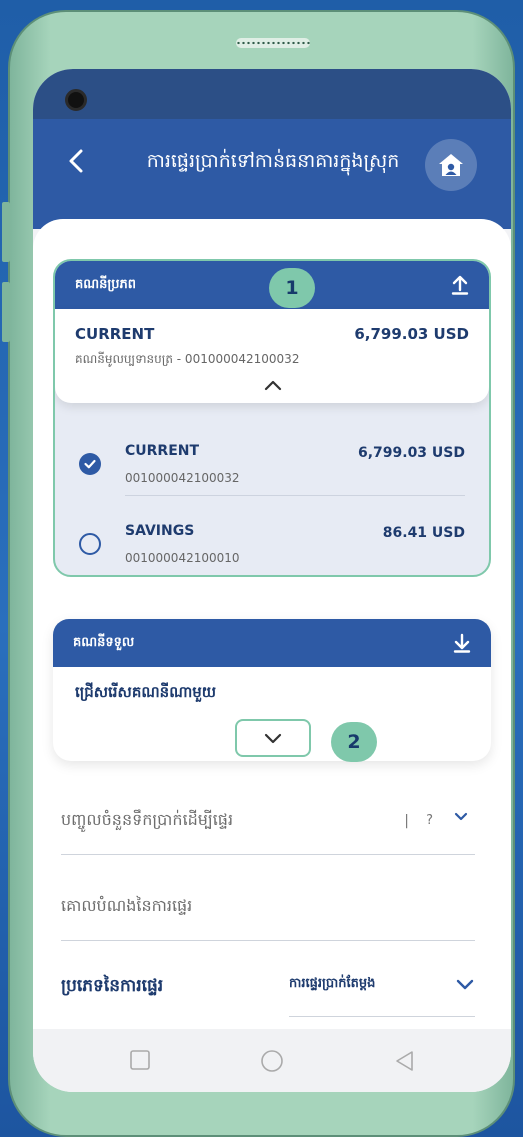 The width and height of the screenshot is (523, 1137). What do you see at coordinates (462, 643) in the screenshot?
I see `download-icon` at bounding box center [462, 643].